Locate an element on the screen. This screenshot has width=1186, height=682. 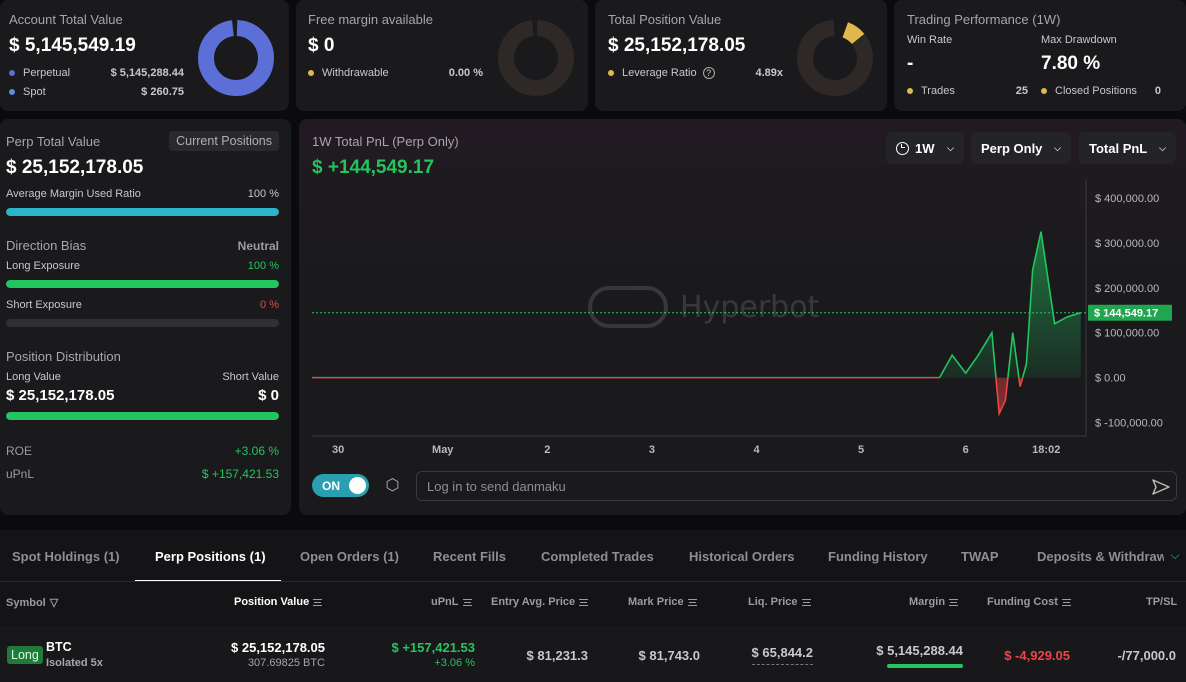
col-upnl: uPnL is located at coordinates (451, 602).